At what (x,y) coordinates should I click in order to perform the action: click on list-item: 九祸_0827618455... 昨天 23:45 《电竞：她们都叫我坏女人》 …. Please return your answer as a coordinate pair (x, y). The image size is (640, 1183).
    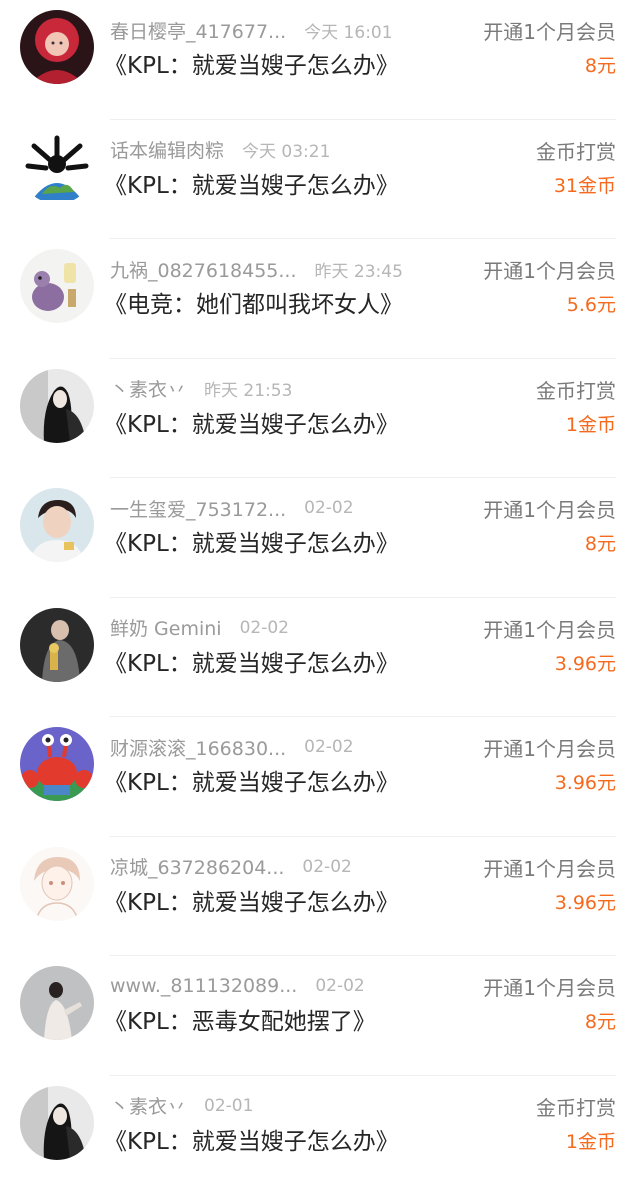
    Looking at the image, I should click on (320, 299).